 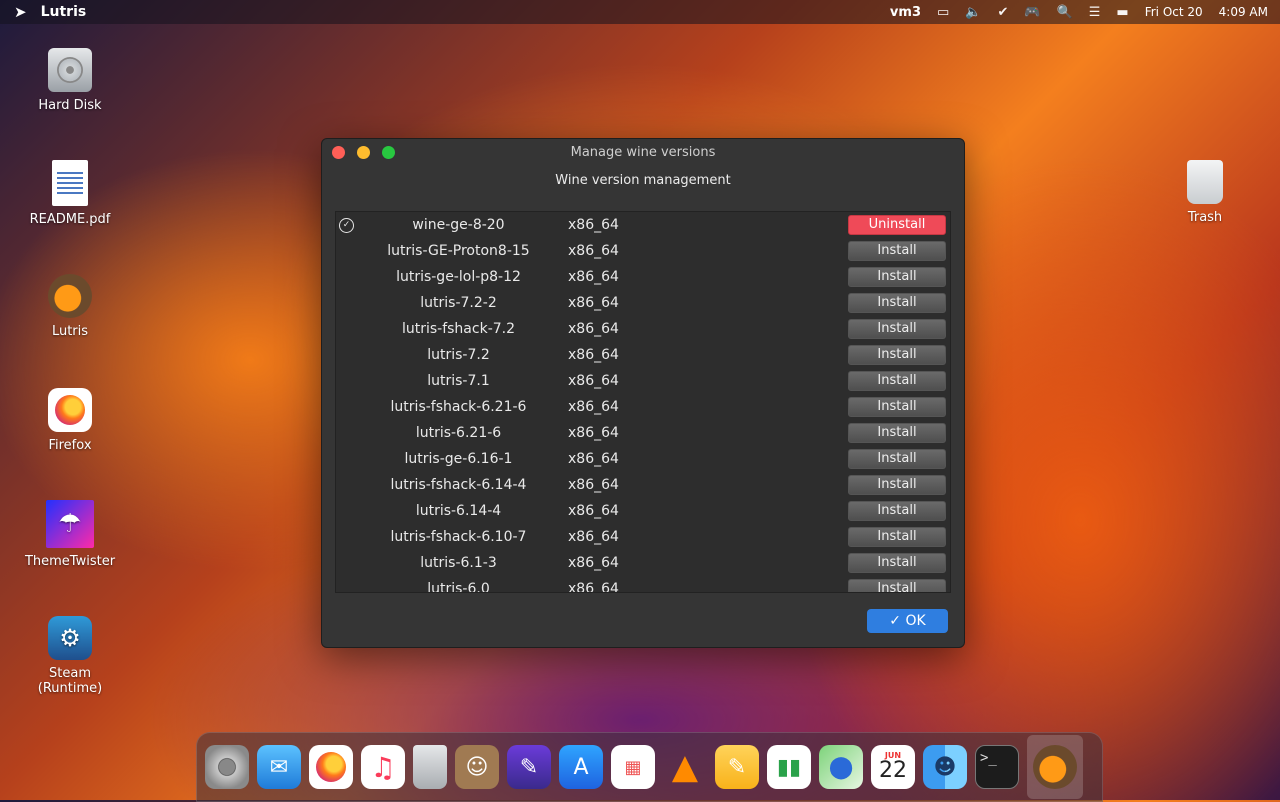 I want to click on desktop-icon-label: Trash, so click(x=1205, y=217).